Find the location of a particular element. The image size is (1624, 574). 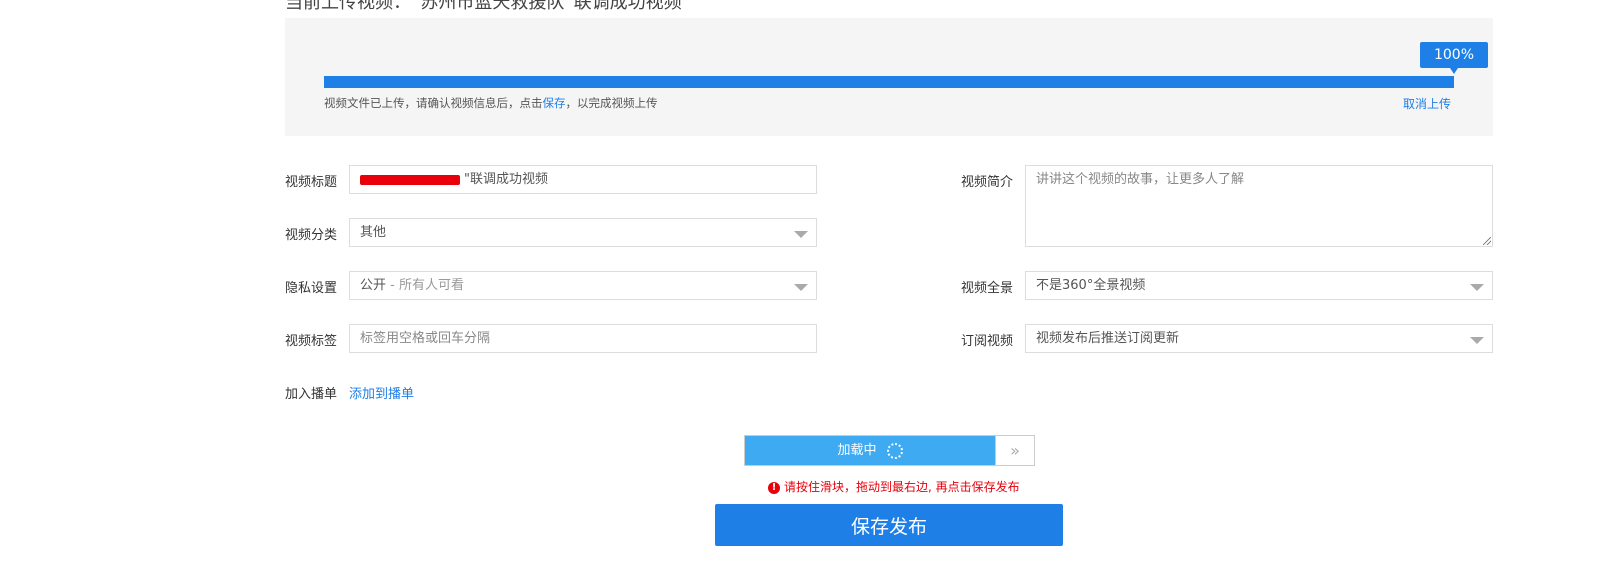

playlist-label: 加入播单 is located at coordinates (311, 394).